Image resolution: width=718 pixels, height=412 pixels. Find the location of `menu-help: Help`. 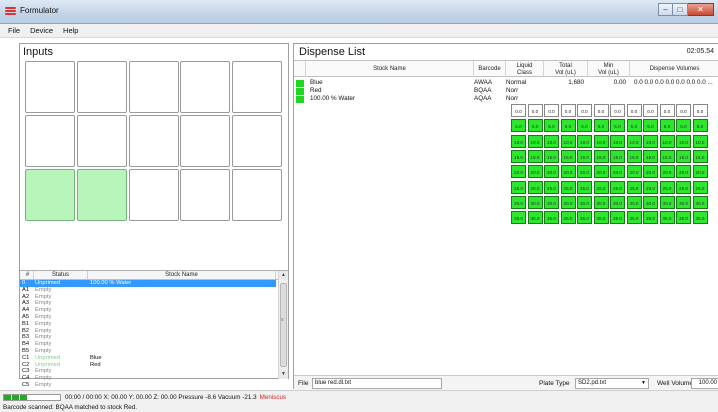

menu-help: Help is located at coordinates (71, 30).